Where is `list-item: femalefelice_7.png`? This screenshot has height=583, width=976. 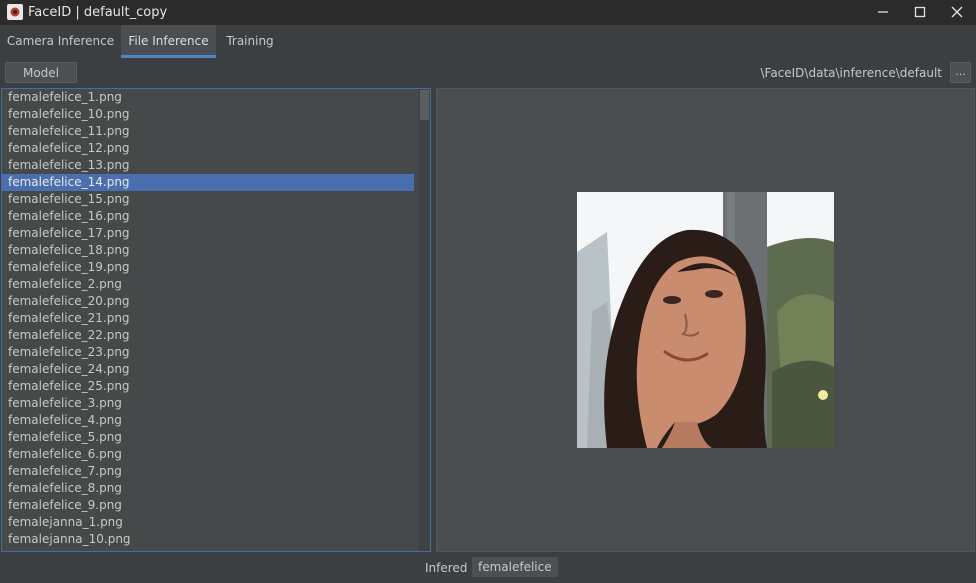
list-item: femalefelice_7.png is located at coordinates (208, 471).